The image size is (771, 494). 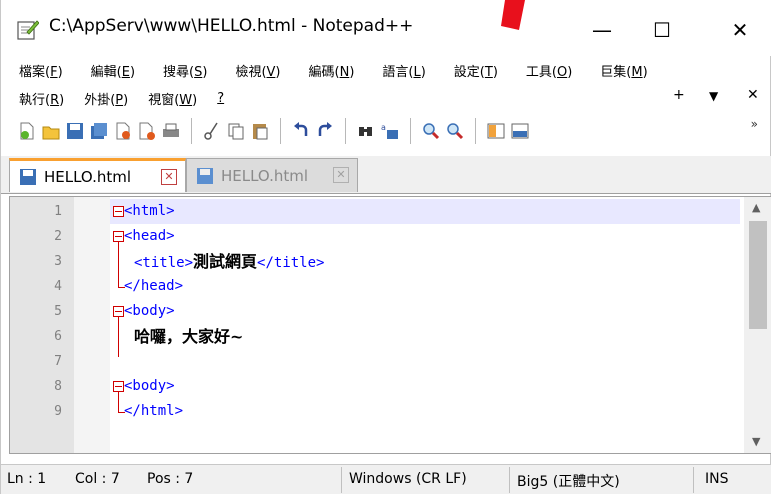 I want to click on status-insert-mode: INS, so click(x=717, y=479).